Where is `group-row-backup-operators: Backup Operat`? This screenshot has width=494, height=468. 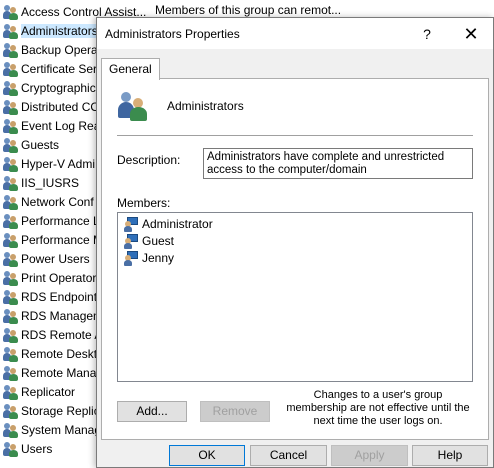 group-row-backup-operators: Backup Operat is located at coordinates (50, 49).